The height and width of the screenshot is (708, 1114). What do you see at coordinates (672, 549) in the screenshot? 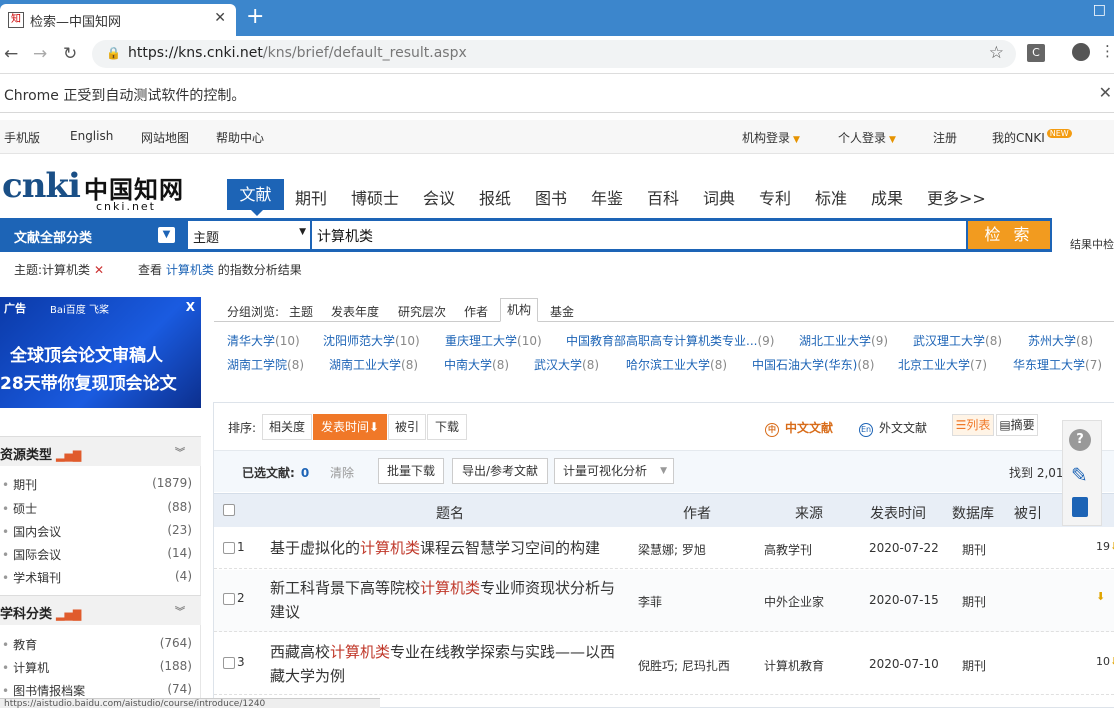
I see `author-link: 梁慧娜; 罗旭` at bounding box center [672, 549].